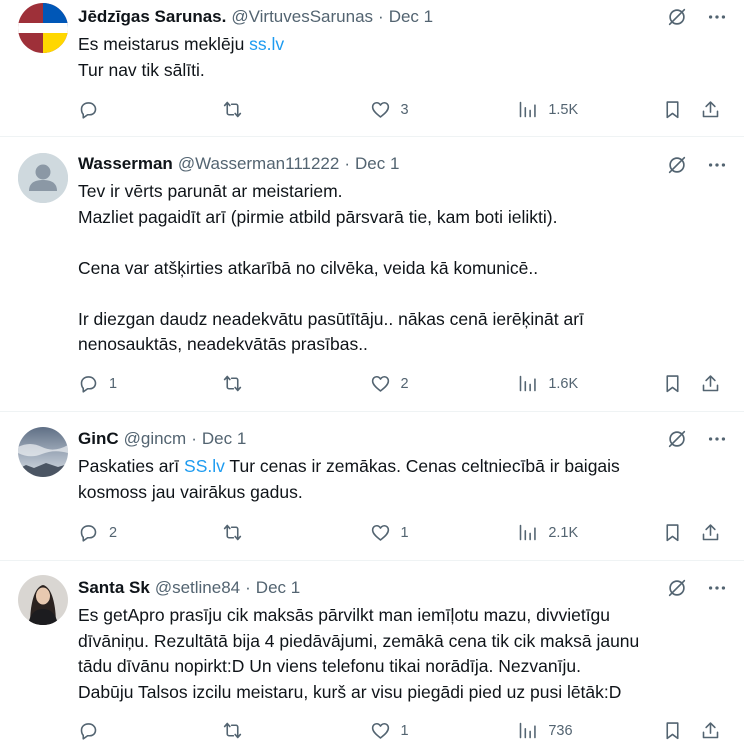 Image resolution: width=744 pixels, height=755 pixels. I want to click on default-avatar-image, so click(43, 178).